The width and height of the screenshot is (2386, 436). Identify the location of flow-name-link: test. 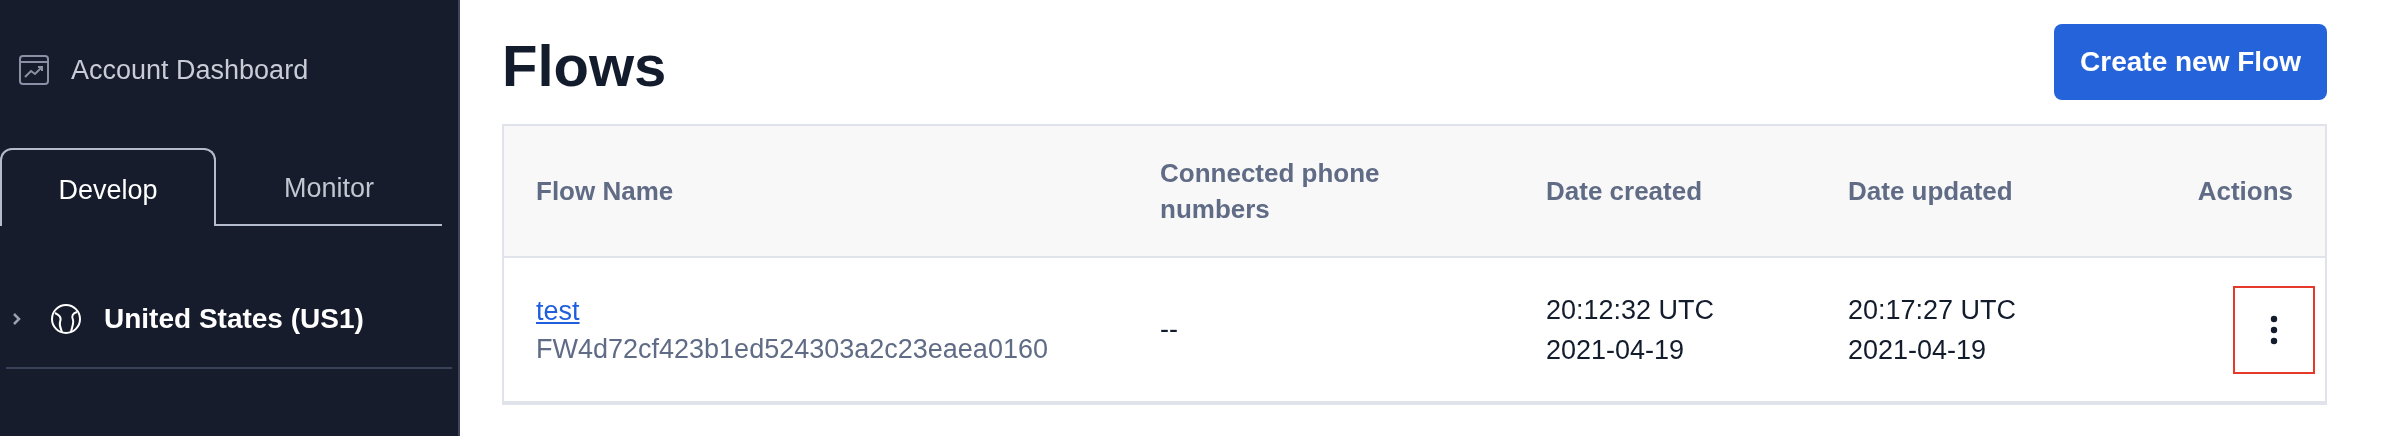
(558, 310).